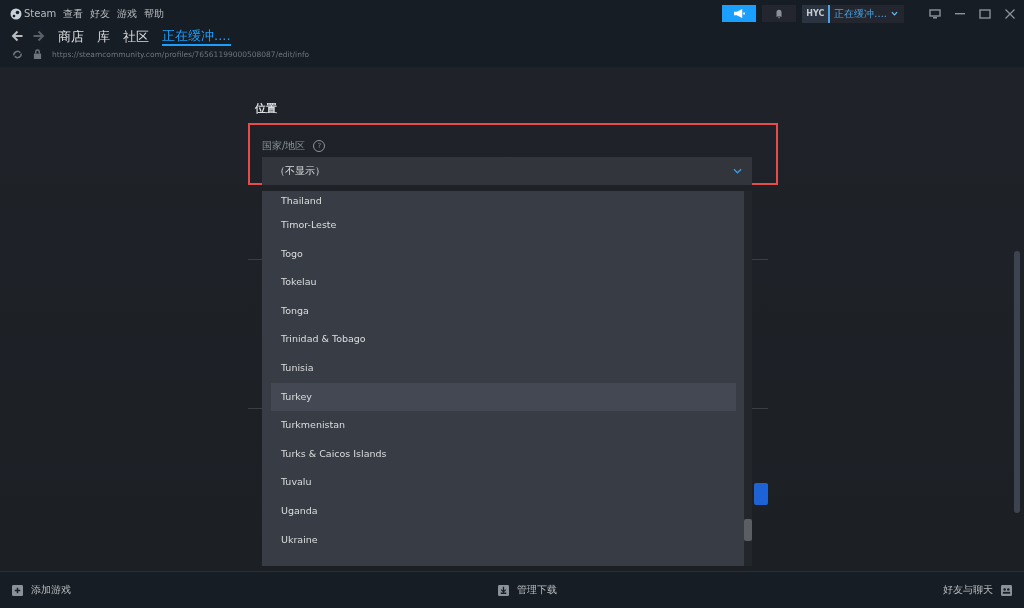 The width and height of the screenshot is (1024, 608). What do you see at coordinates (17, 36) in the screenshot?
I see `back-arrow-icon` at bounding box center [17, 36].